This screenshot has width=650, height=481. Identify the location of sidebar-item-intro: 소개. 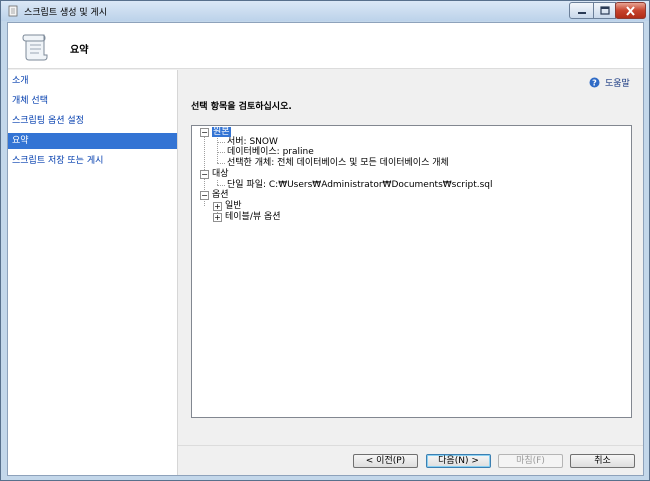
(92, 81).